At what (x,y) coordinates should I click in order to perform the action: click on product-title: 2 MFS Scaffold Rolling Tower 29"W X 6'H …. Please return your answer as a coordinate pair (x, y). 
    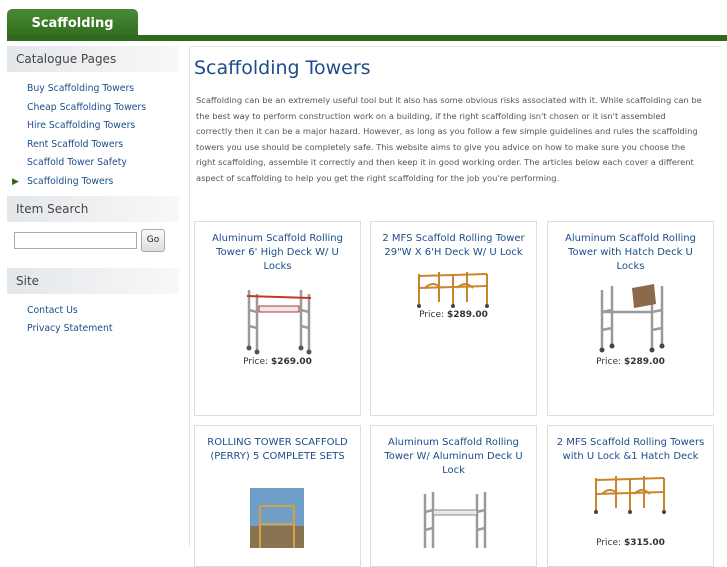
    Looking at the image, I should click on (453, 246).